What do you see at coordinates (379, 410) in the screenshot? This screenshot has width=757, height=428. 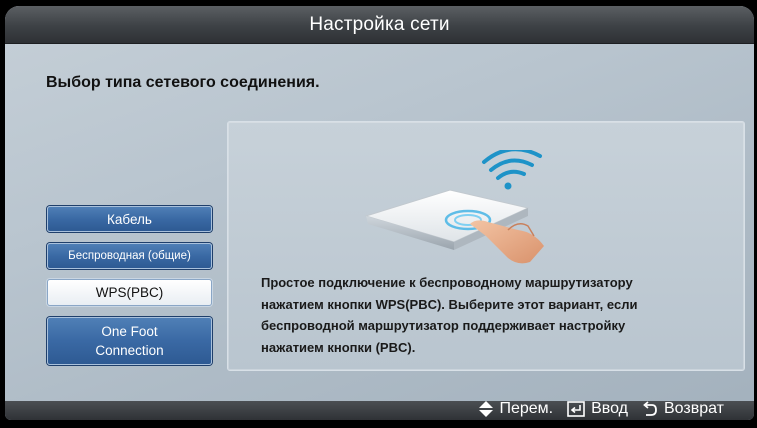 I see `footer-bar: Перем. Ввод Возврат` at bounding box center [379, 410].